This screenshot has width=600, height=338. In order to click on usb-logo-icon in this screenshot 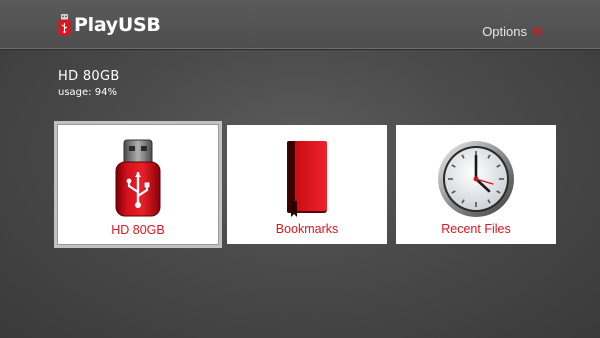, I will do `click(64, 25)`.